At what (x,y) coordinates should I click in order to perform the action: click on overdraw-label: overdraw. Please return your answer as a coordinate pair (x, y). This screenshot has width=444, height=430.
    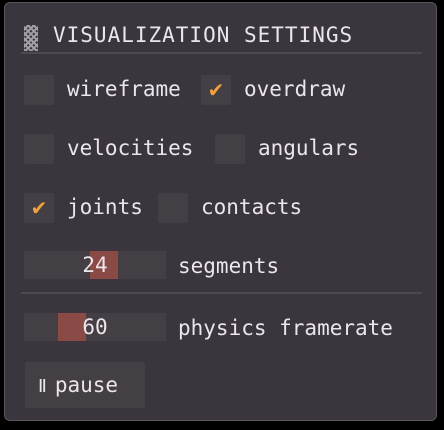
    Looking at the image, I should click on (294, 89).